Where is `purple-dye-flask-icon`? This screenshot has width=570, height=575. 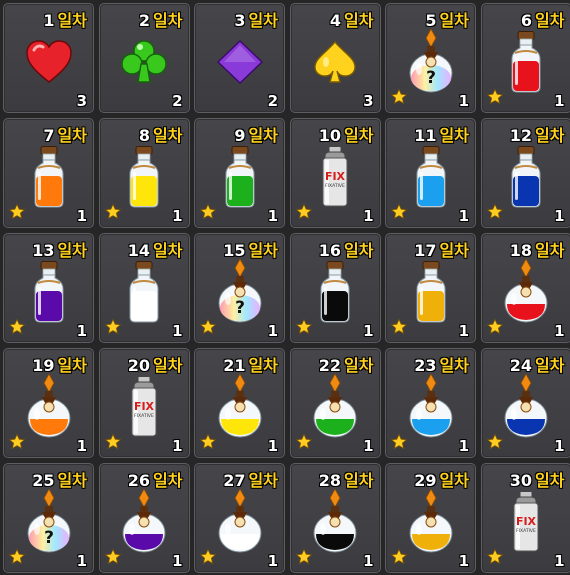
purple-dye-flask-icon is located at coordinates (144, 523).